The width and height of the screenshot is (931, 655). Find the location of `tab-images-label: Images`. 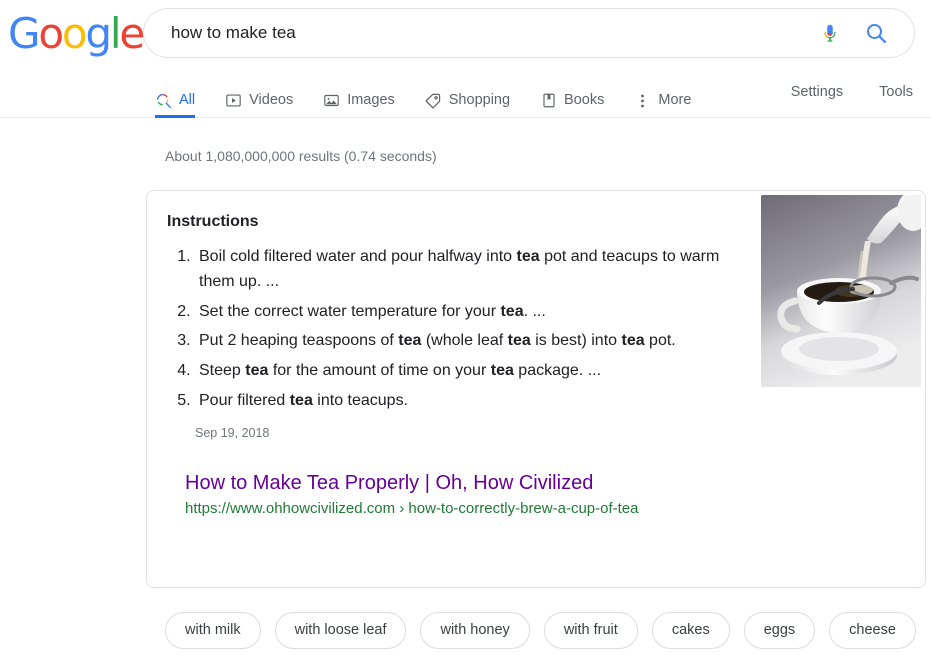

tab-images-label: Images is located at coordinates (371, 100).